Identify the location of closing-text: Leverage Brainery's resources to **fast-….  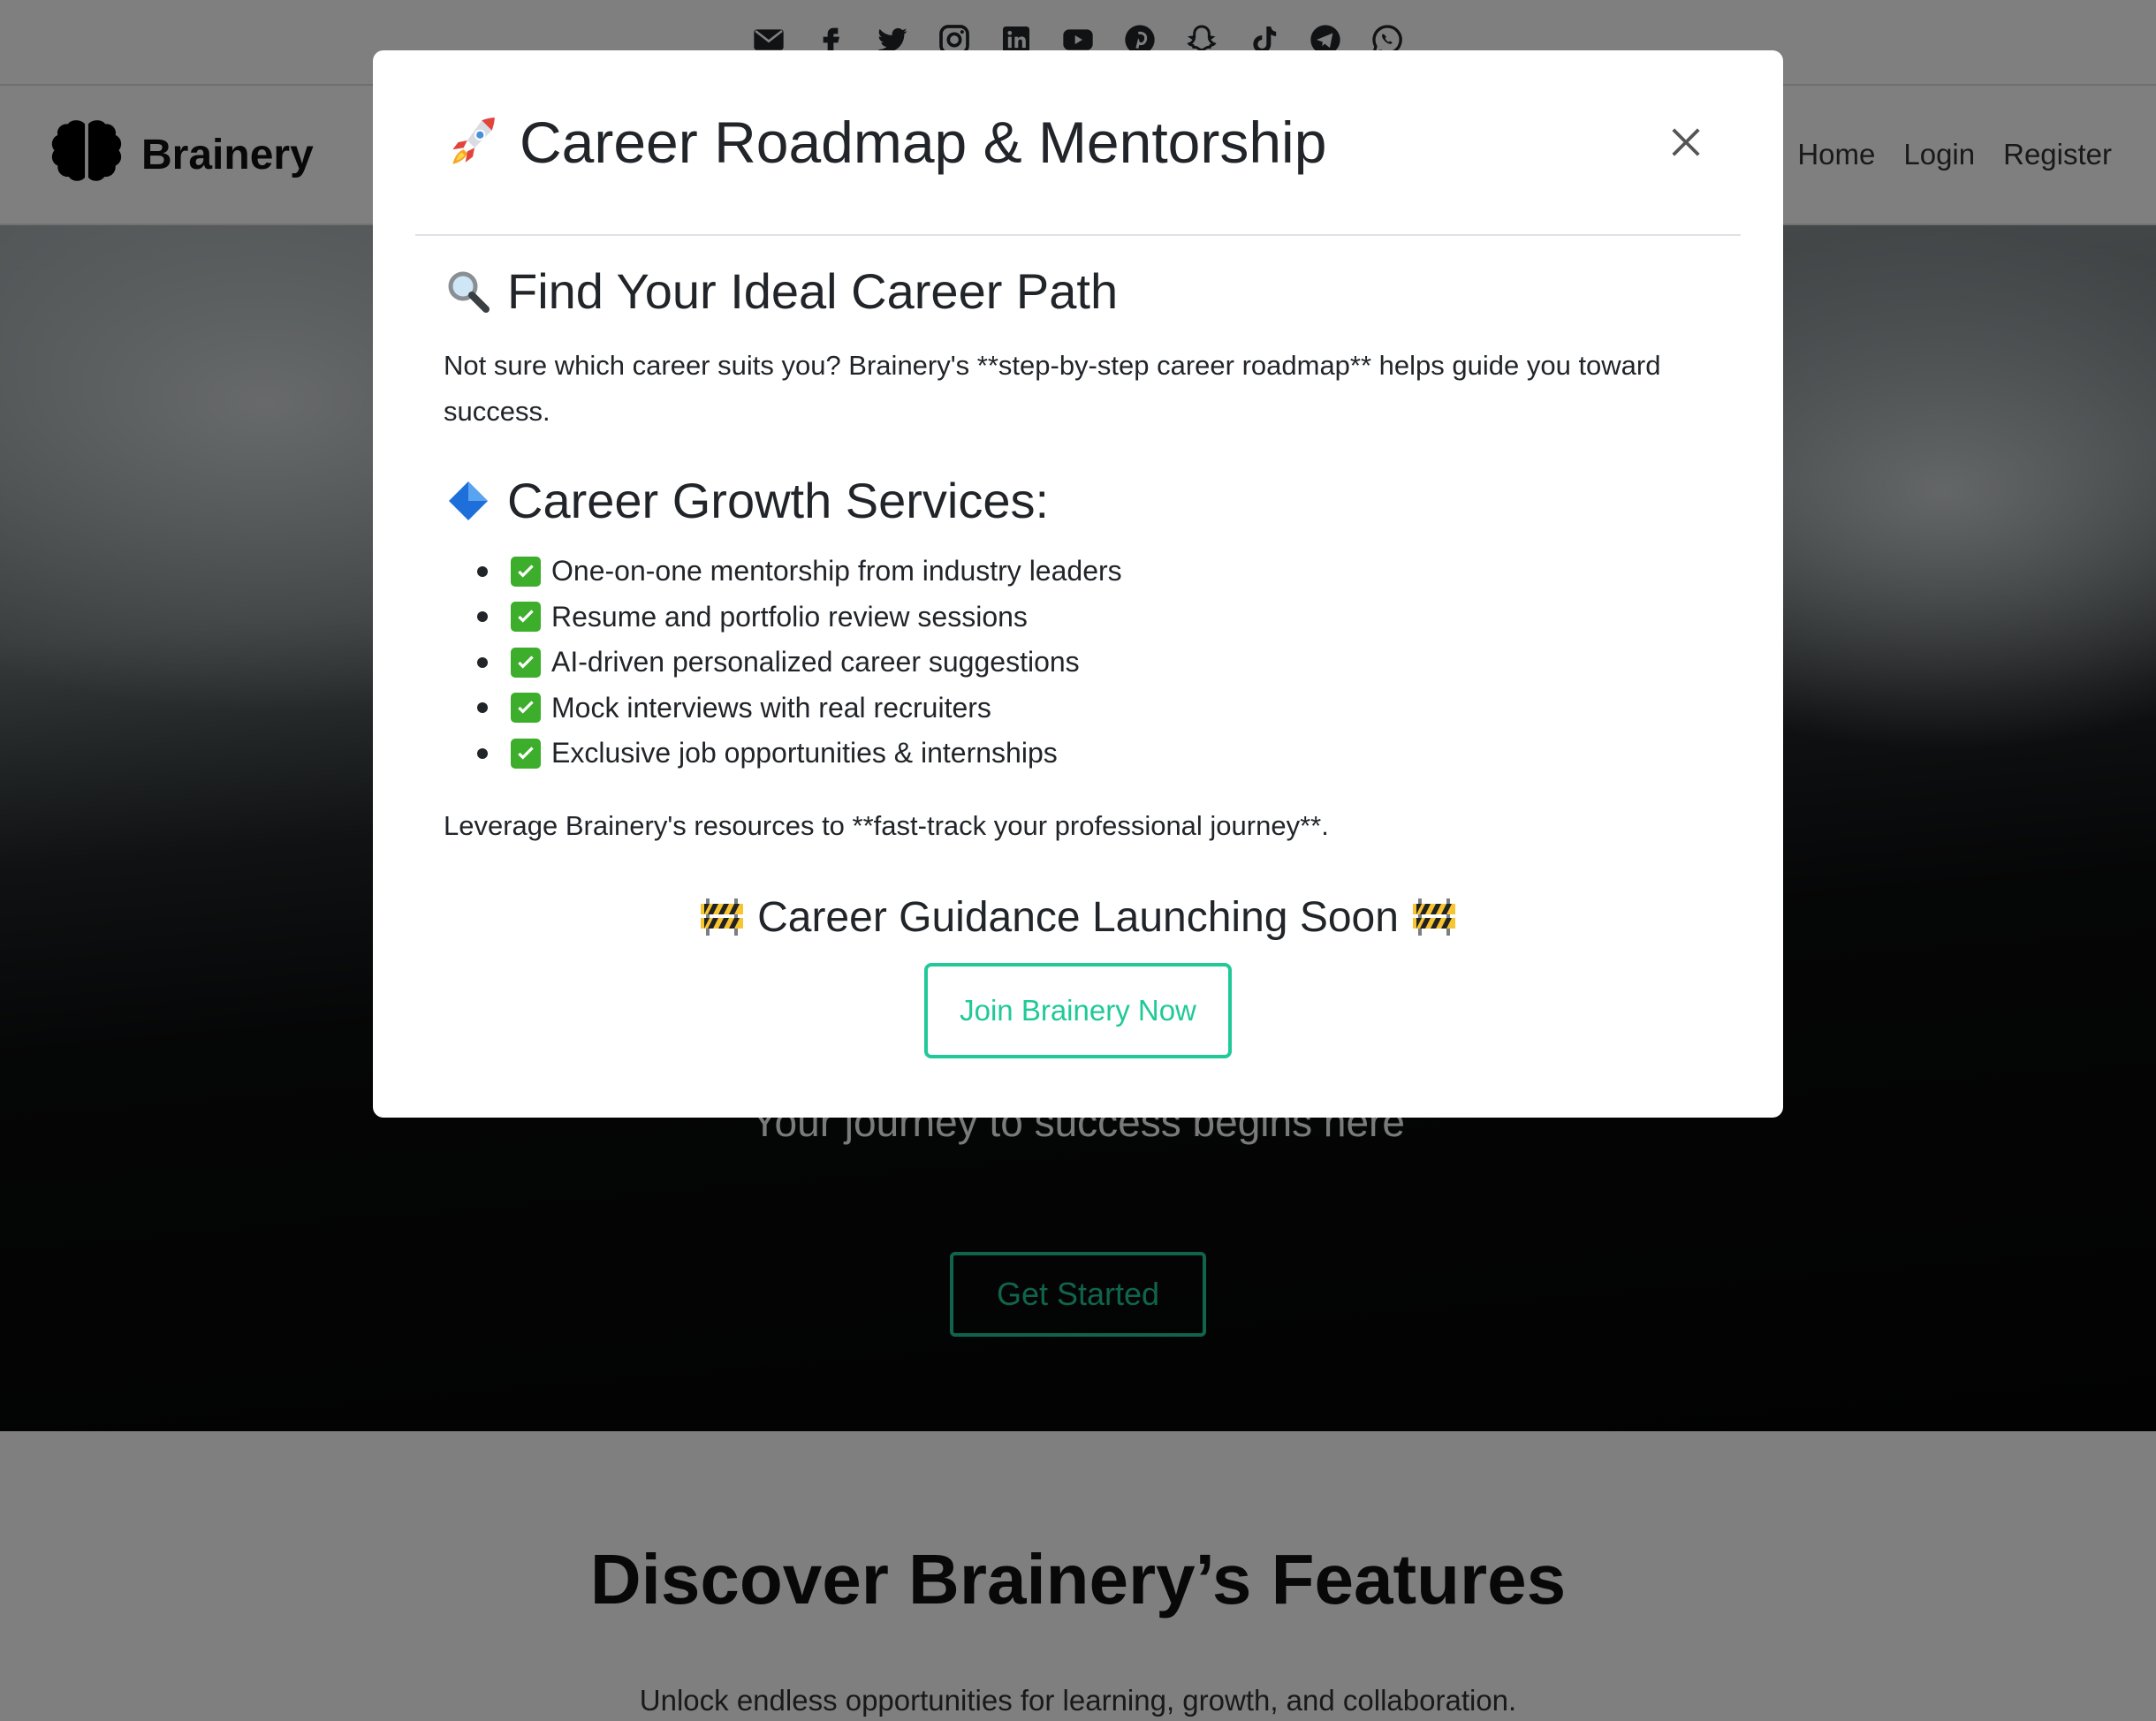
(886, 825).